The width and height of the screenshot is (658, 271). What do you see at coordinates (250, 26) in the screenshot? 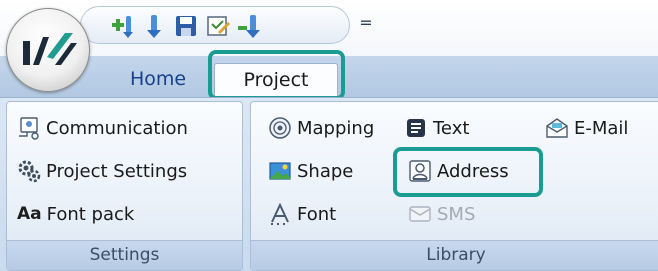
I see `import-icon` at bounding box center [250, 26].